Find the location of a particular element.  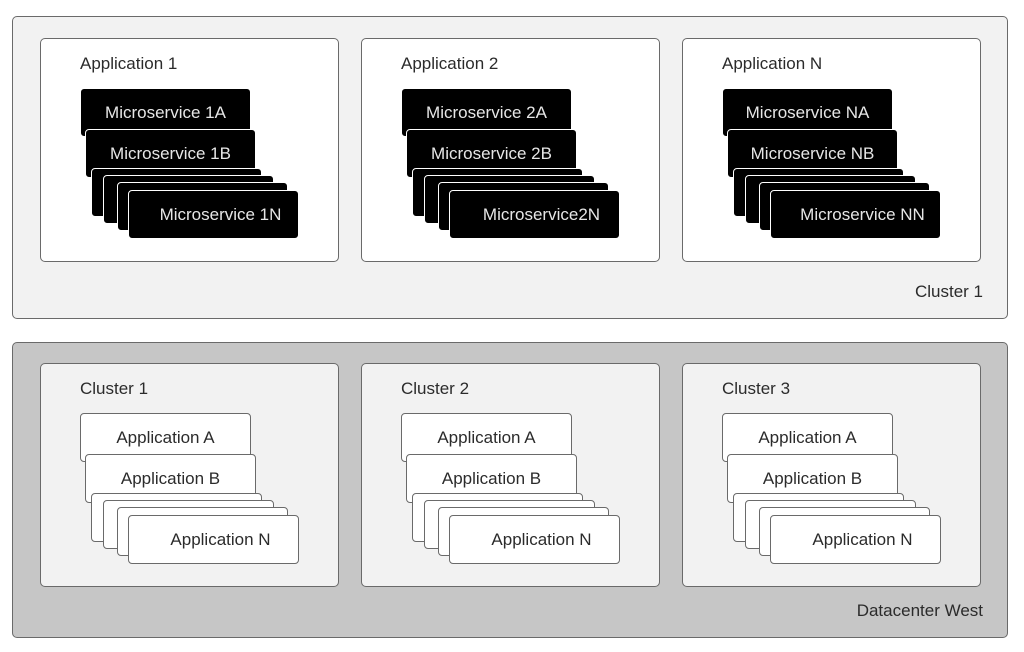

microservice-card: Microservice2N is located at coordinates (534, 214).